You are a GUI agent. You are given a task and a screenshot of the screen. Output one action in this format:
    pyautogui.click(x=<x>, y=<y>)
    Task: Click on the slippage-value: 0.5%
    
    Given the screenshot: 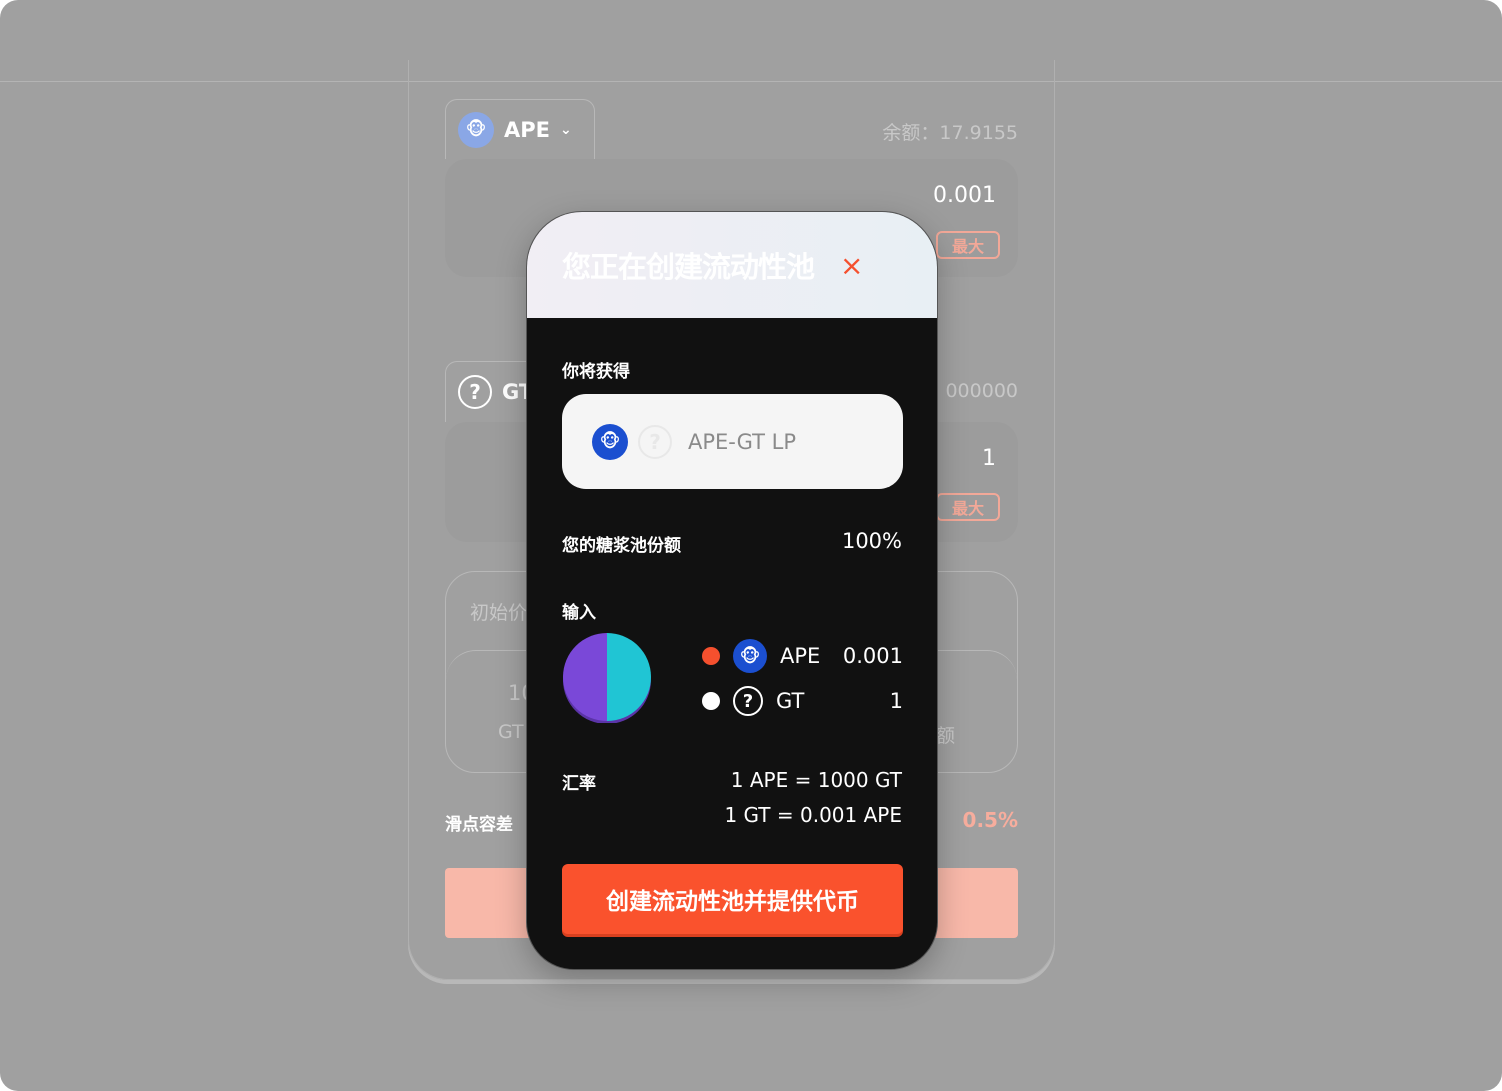 What is the action you would take?
    pyautogui.click(x=990, y=820)
    